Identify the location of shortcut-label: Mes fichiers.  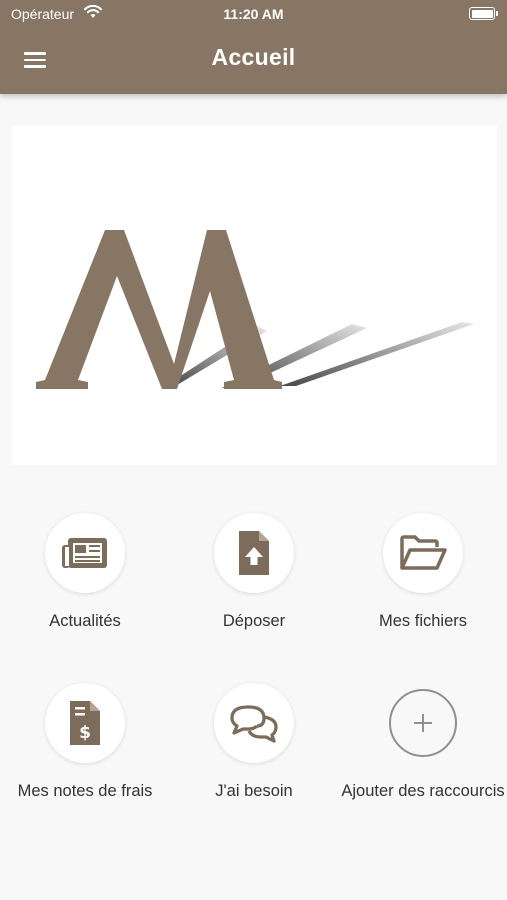
(423, 621).